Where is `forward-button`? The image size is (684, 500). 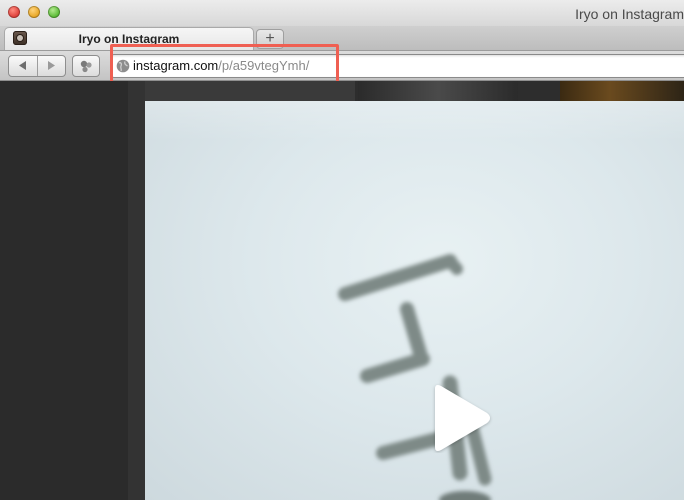
forward-button is located at coordinates (51, 66).